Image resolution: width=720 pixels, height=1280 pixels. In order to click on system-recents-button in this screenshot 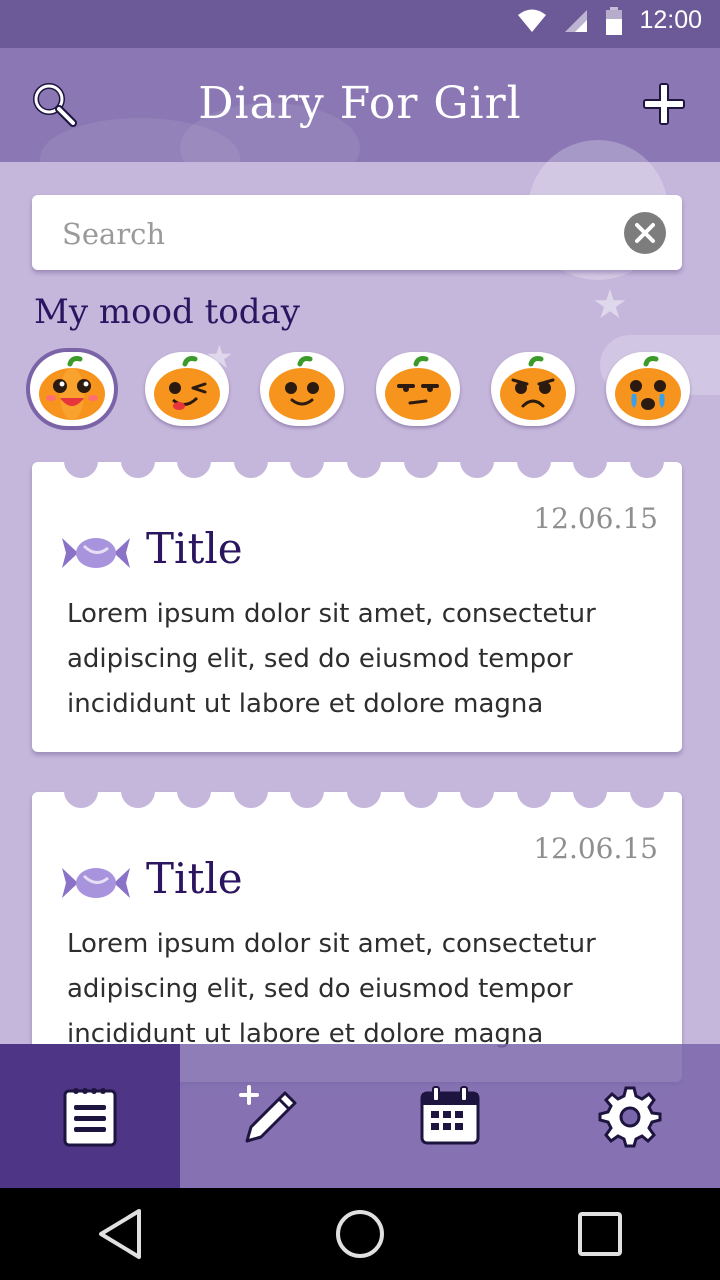, I will do `click(600, 1234)`.